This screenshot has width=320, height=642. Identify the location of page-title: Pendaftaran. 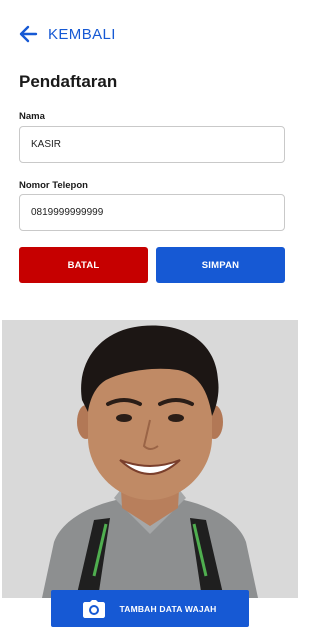
(68, 81).